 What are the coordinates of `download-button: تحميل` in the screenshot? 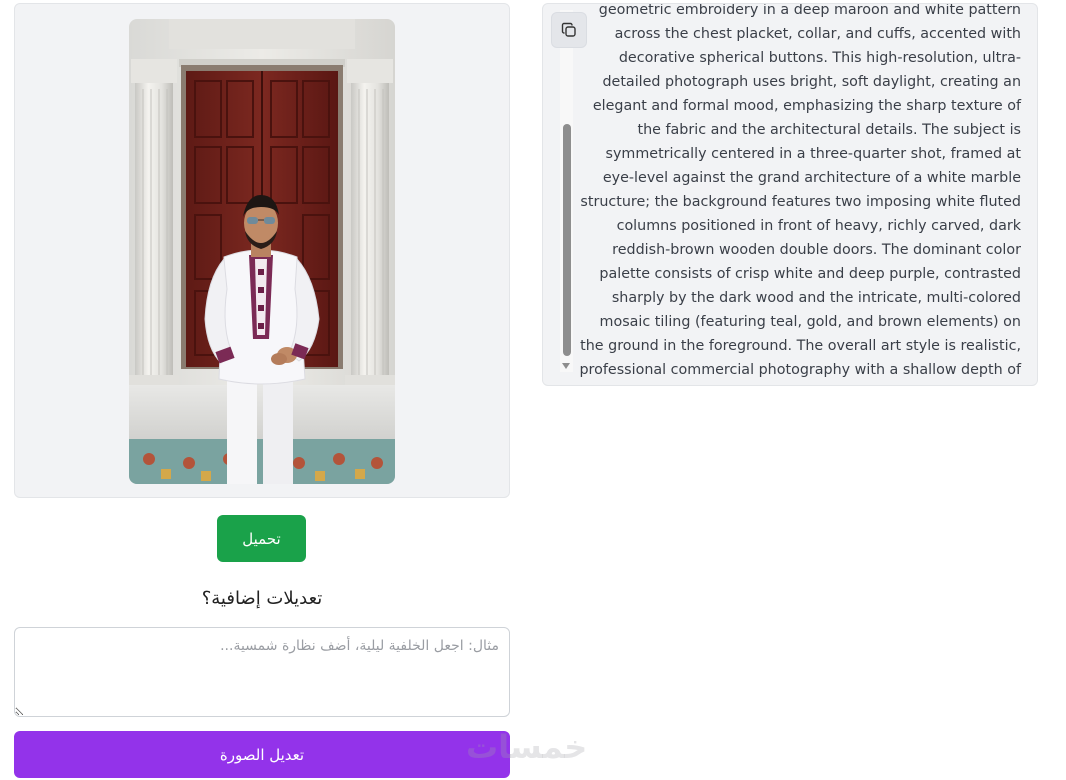 It's located at (261, 538).